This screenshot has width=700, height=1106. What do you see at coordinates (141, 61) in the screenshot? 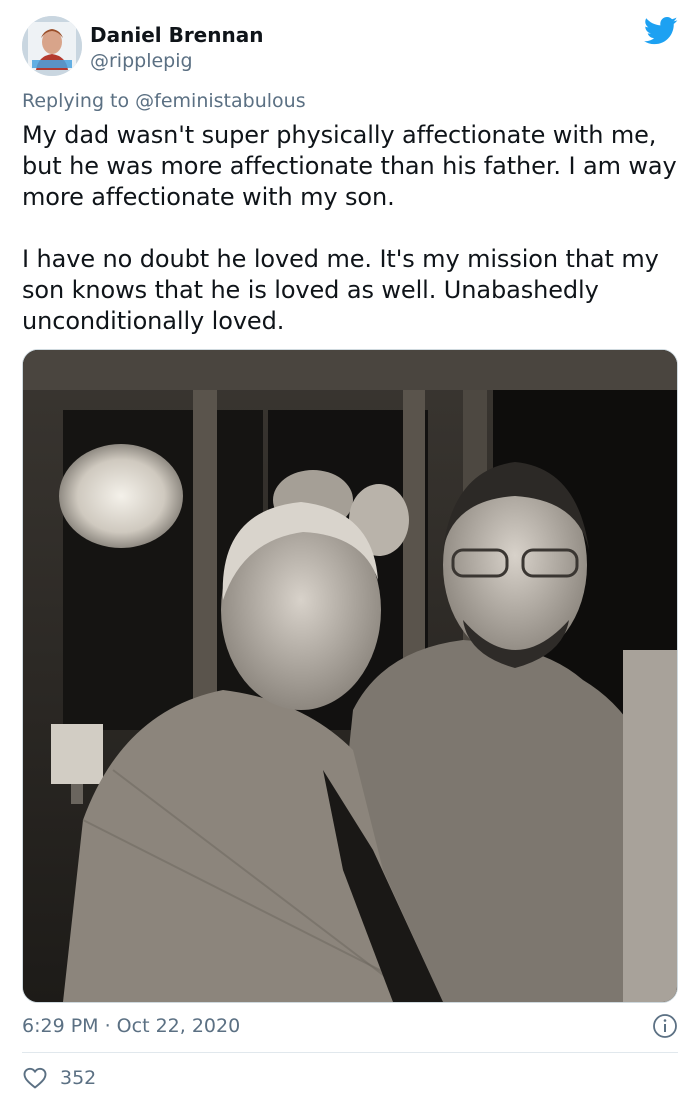
I see `author-handle: @ripplepig` at bounding box center [141, 61].